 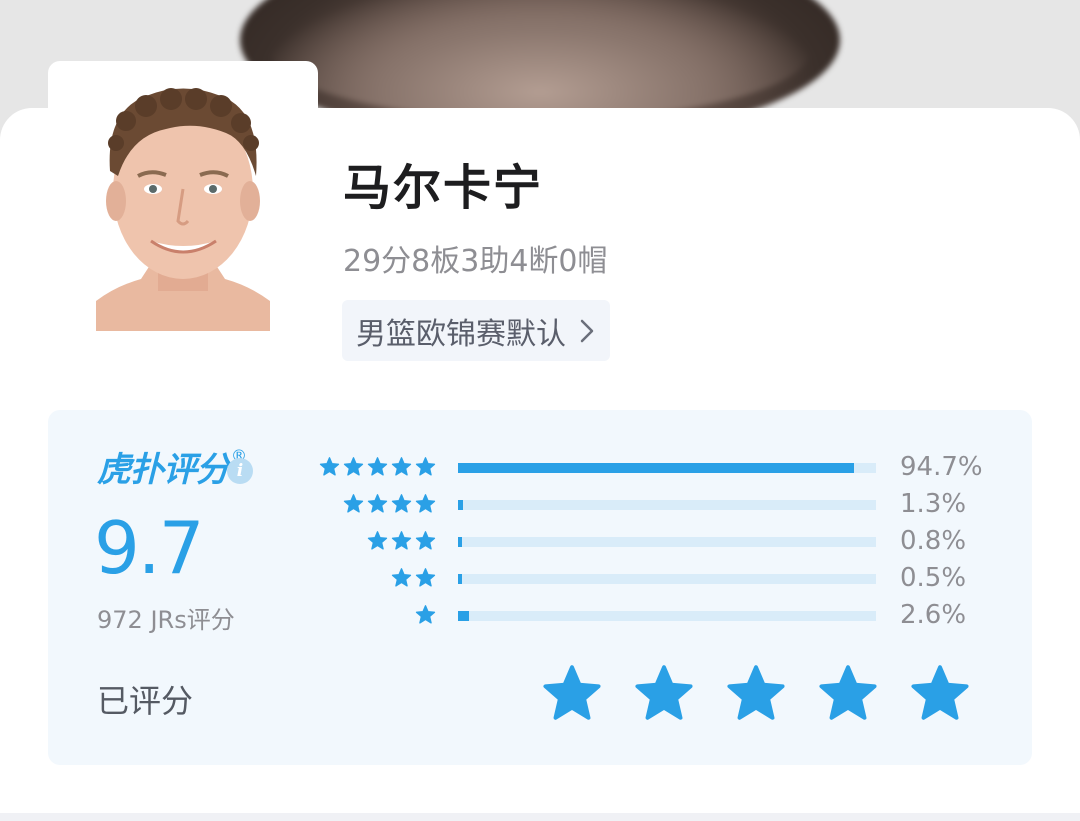 I want to click on distribution-percent: 94.7%, so click(x=941, y=467).